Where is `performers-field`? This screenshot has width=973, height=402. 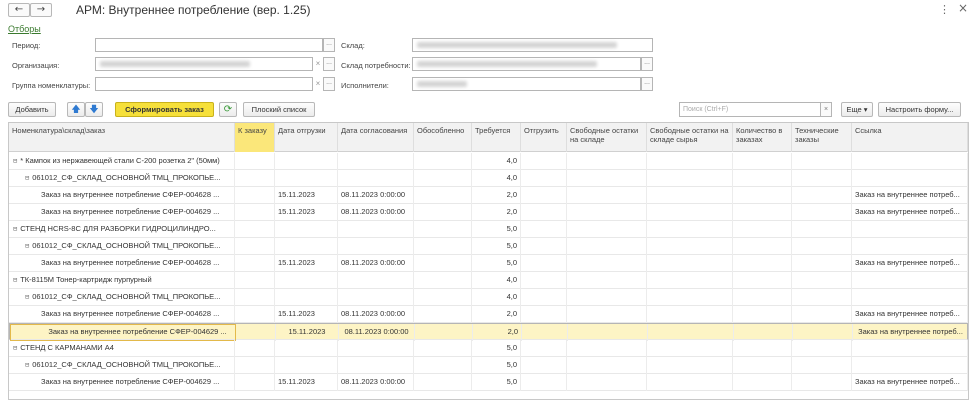 performers-field is located at coordinates (526, 84).